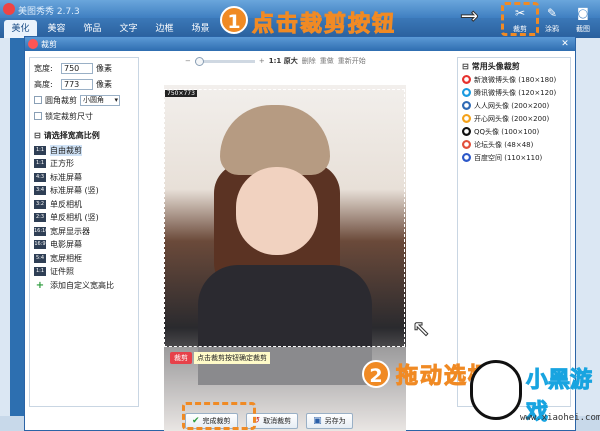 The height and width of the screenshot is (431, 600). What do you see at coordinates (85, 177) in the screenshot?
I see `ratio-4-3: 4:3 标准屏幕` at bounding box center [85, 177].